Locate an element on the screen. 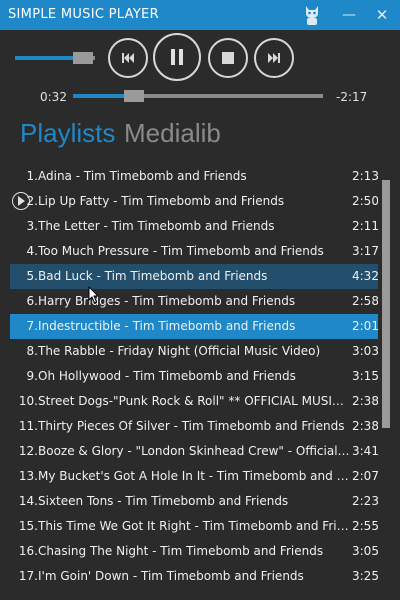 This screenshot has width=400, height=600. track-number: 6. is located at coordinates (32, 301).